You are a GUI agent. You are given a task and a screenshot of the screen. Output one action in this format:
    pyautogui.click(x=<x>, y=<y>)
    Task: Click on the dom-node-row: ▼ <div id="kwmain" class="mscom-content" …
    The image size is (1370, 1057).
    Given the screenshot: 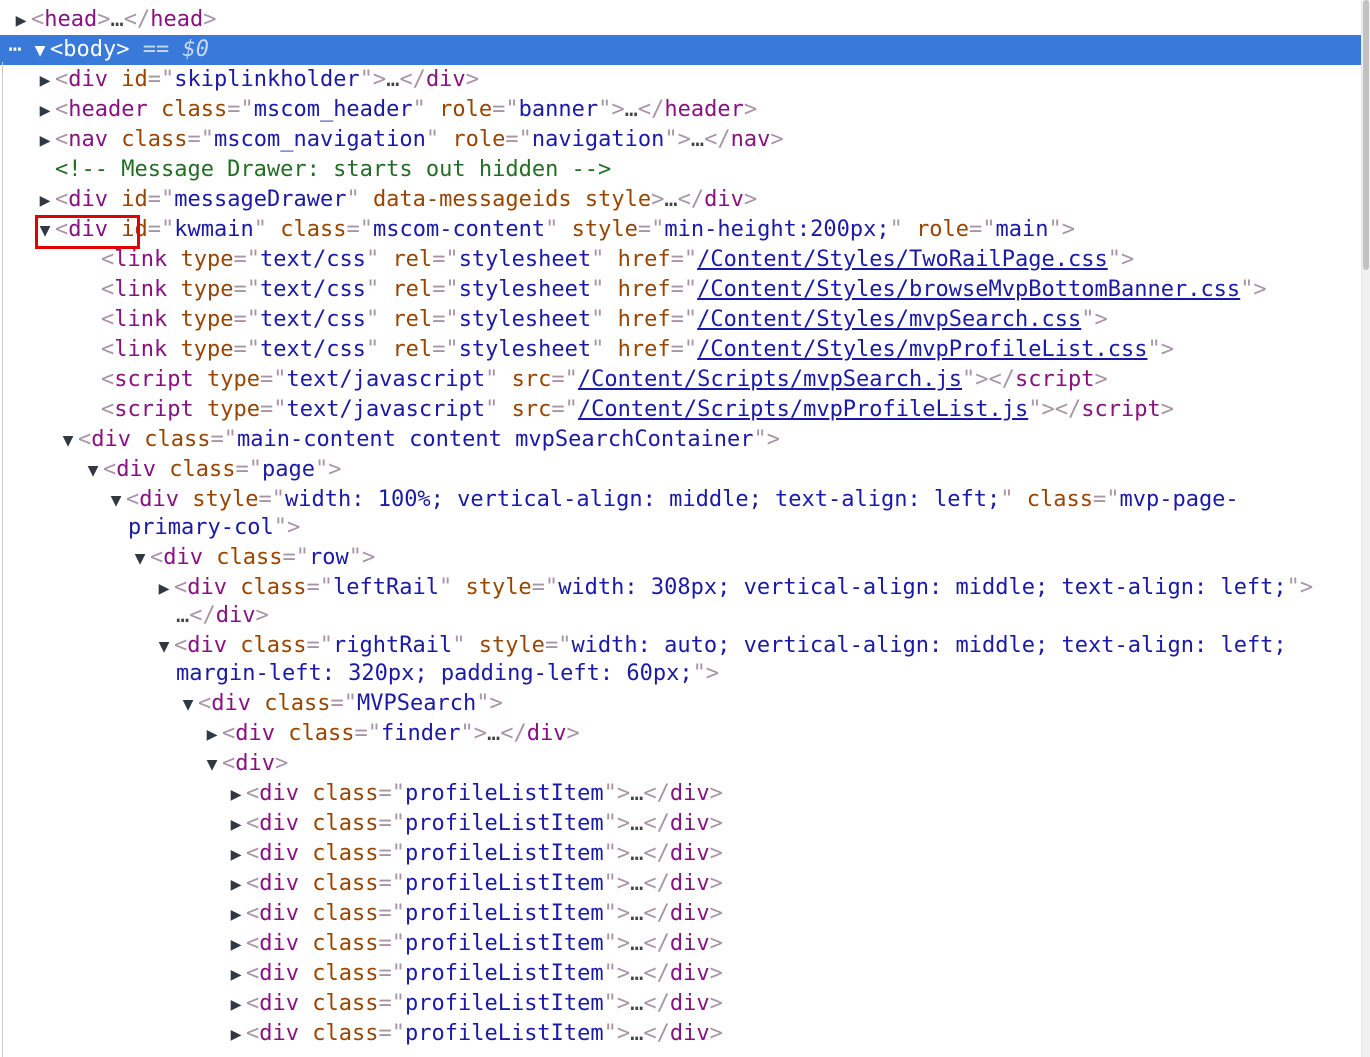 What is the action you would take?
    pyautogui.click(x=681, y=230)
    